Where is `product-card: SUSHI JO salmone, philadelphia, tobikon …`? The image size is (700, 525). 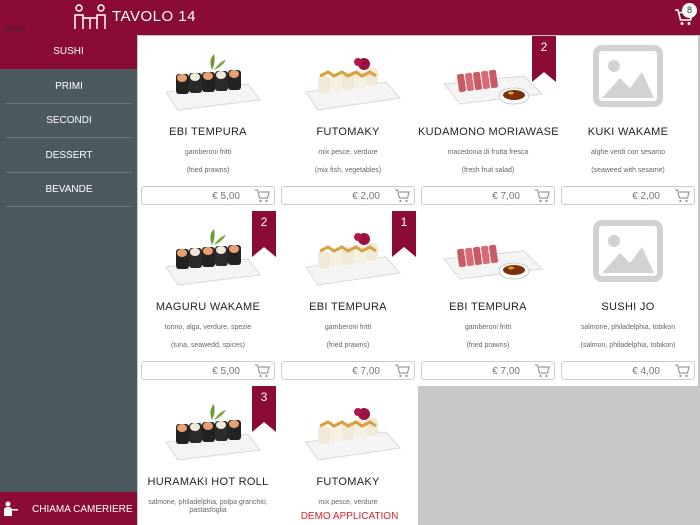
product-card: SUSHI JO salmone, philadelphia, tobikon … is located at coordinates (628, 298).